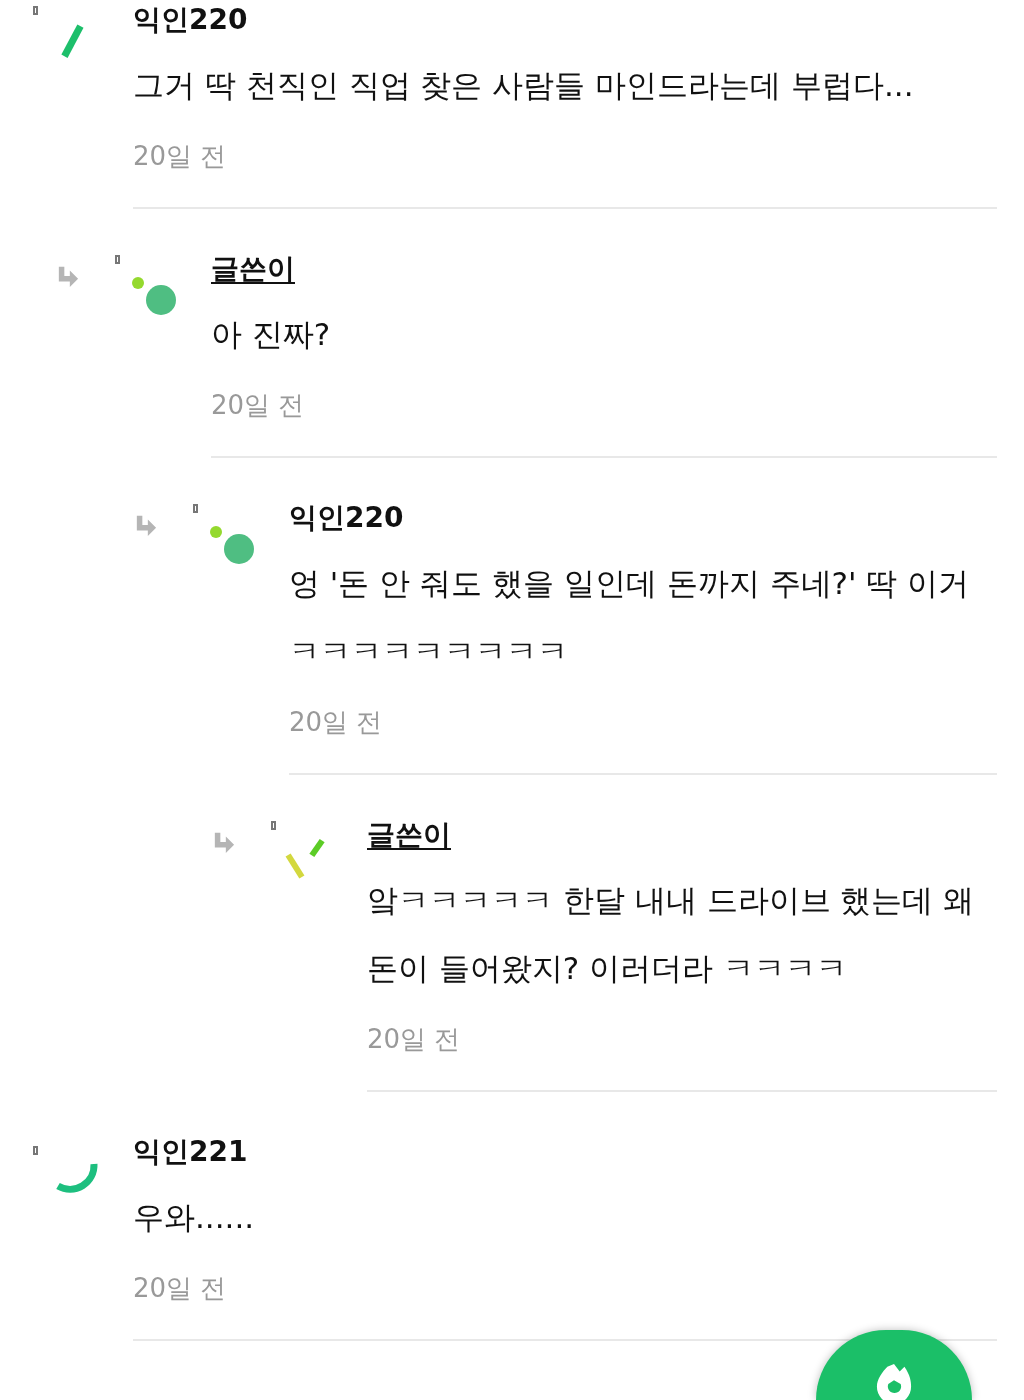 Image resolution: width=1024 pixels, height=1400 pixels. What do you see at coordinates (630, 617) in the screenshot?
I see `comment-text: 엉 '돈 안 줘도 했을 일인데 돈까지 주네?' 딱 이거ㅋㅋㅋㅋㅋㅋㅋㅋㅋ` at bounding box center [630, 617].